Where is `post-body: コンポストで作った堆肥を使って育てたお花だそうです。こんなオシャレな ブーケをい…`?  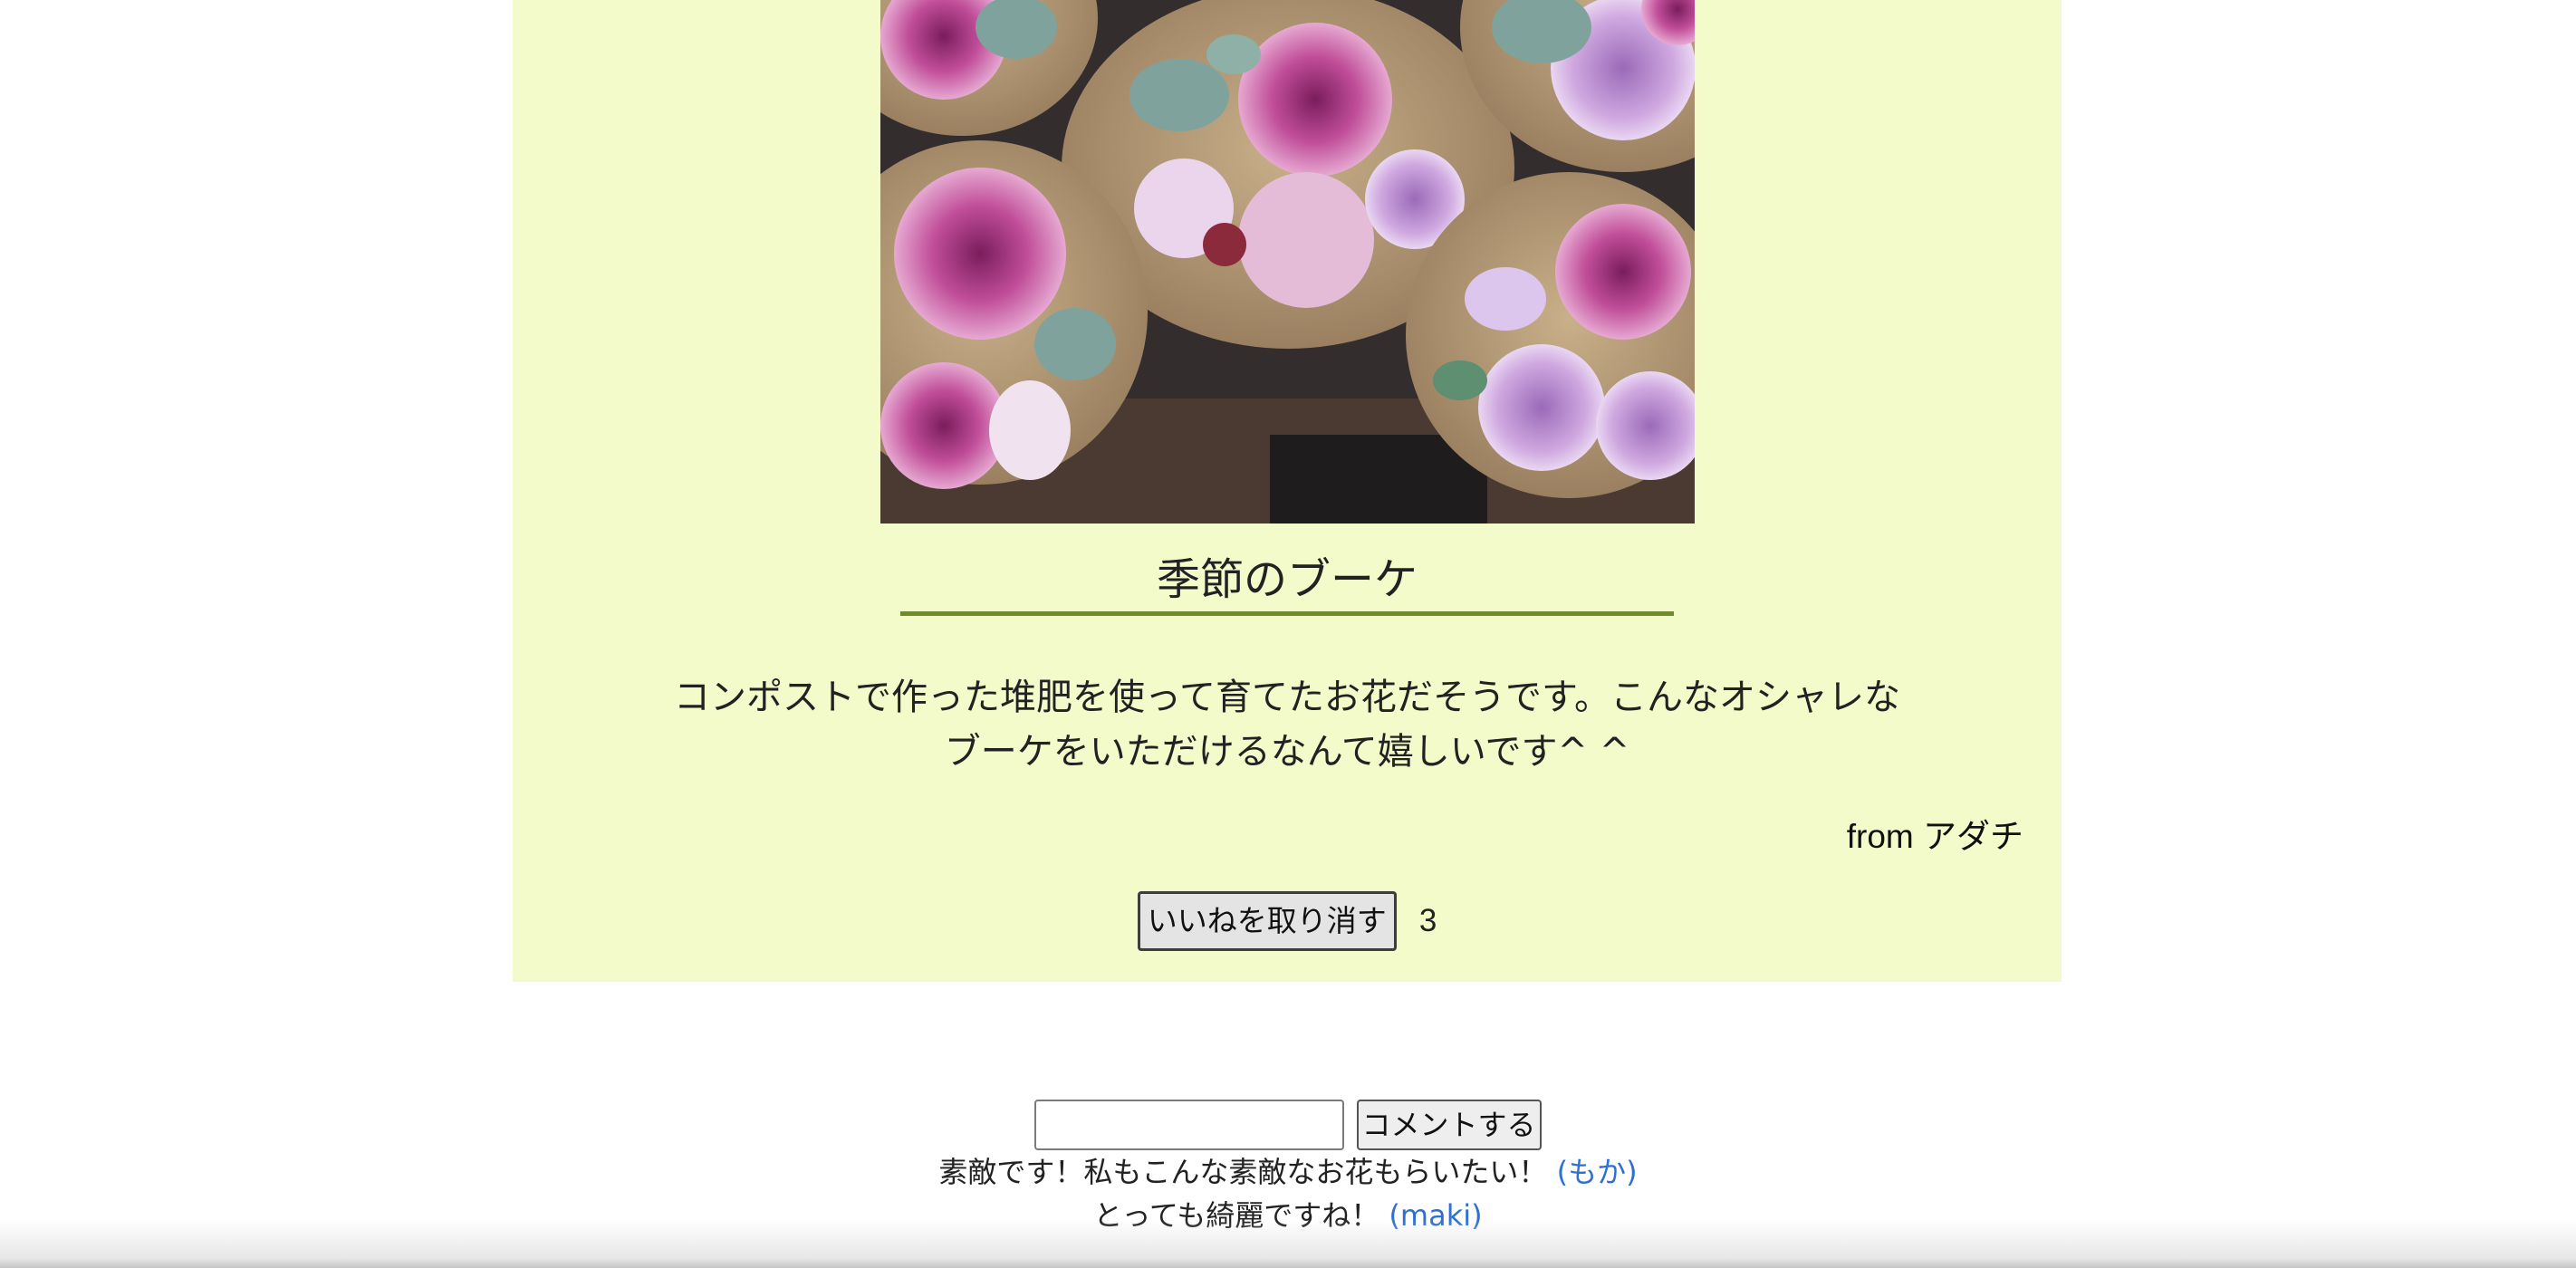
post-body: コンポストで作った堆肥を使って育てたお花だそうです。こんなオシャレな ブーケをい… is located at coordinates (1287, 724).